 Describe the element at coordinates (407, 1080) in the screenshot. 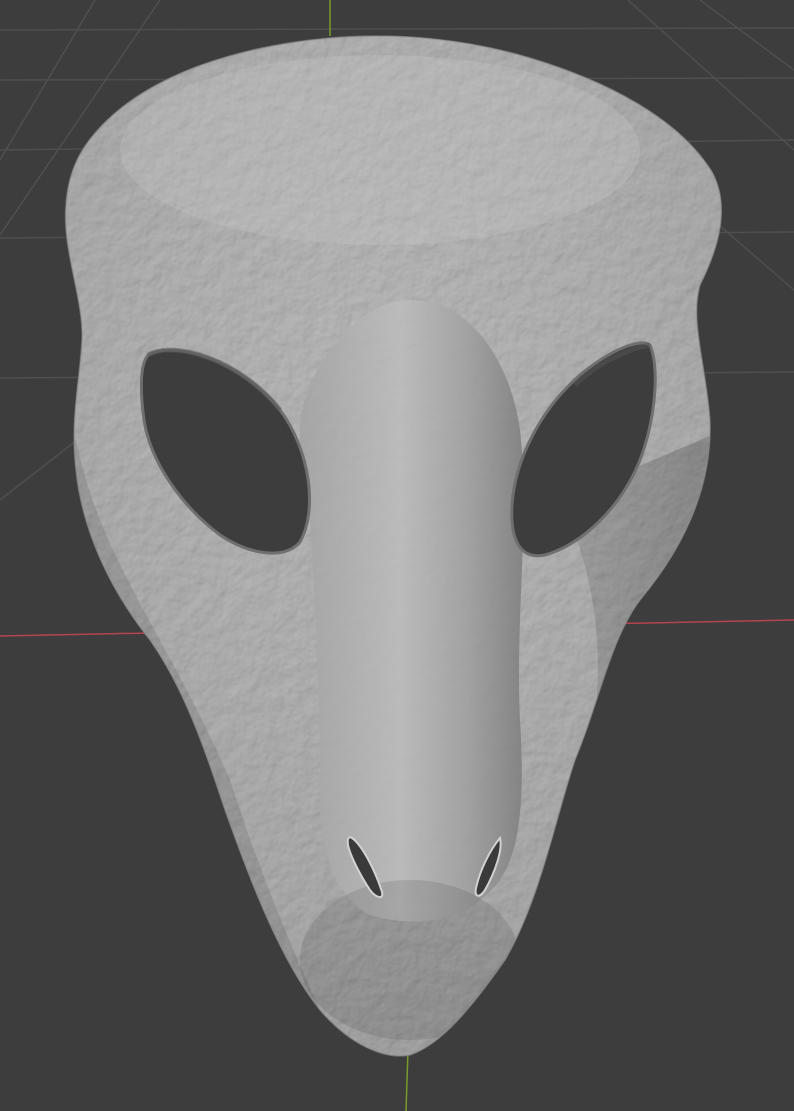

I see `y-axis-line-bottom` at that location.